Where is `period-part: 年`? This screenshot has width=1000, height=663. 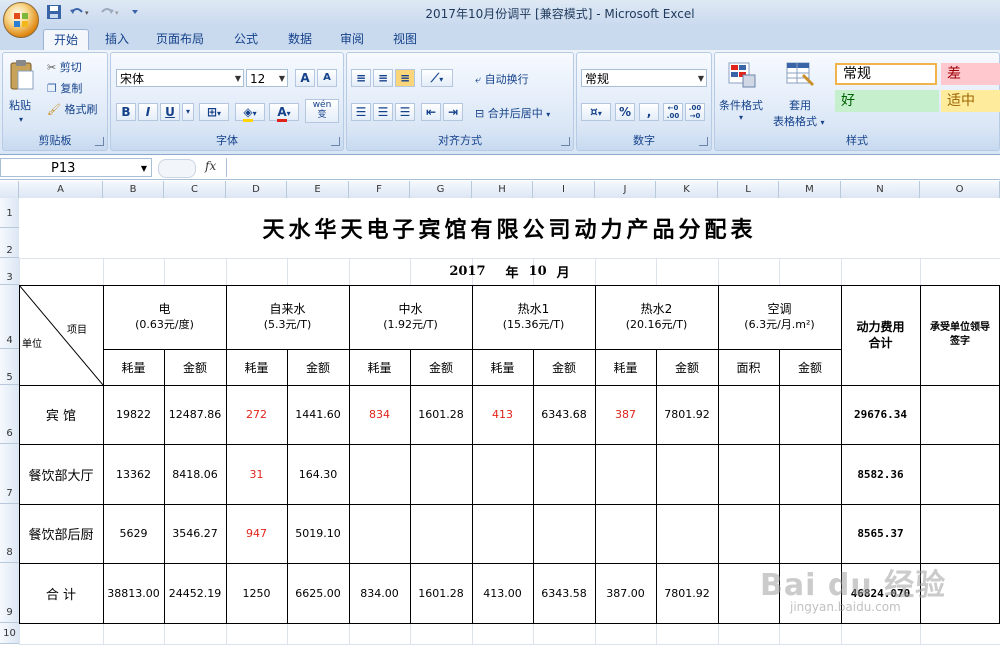
period-part: 年 is located at coordinates (512, 273).